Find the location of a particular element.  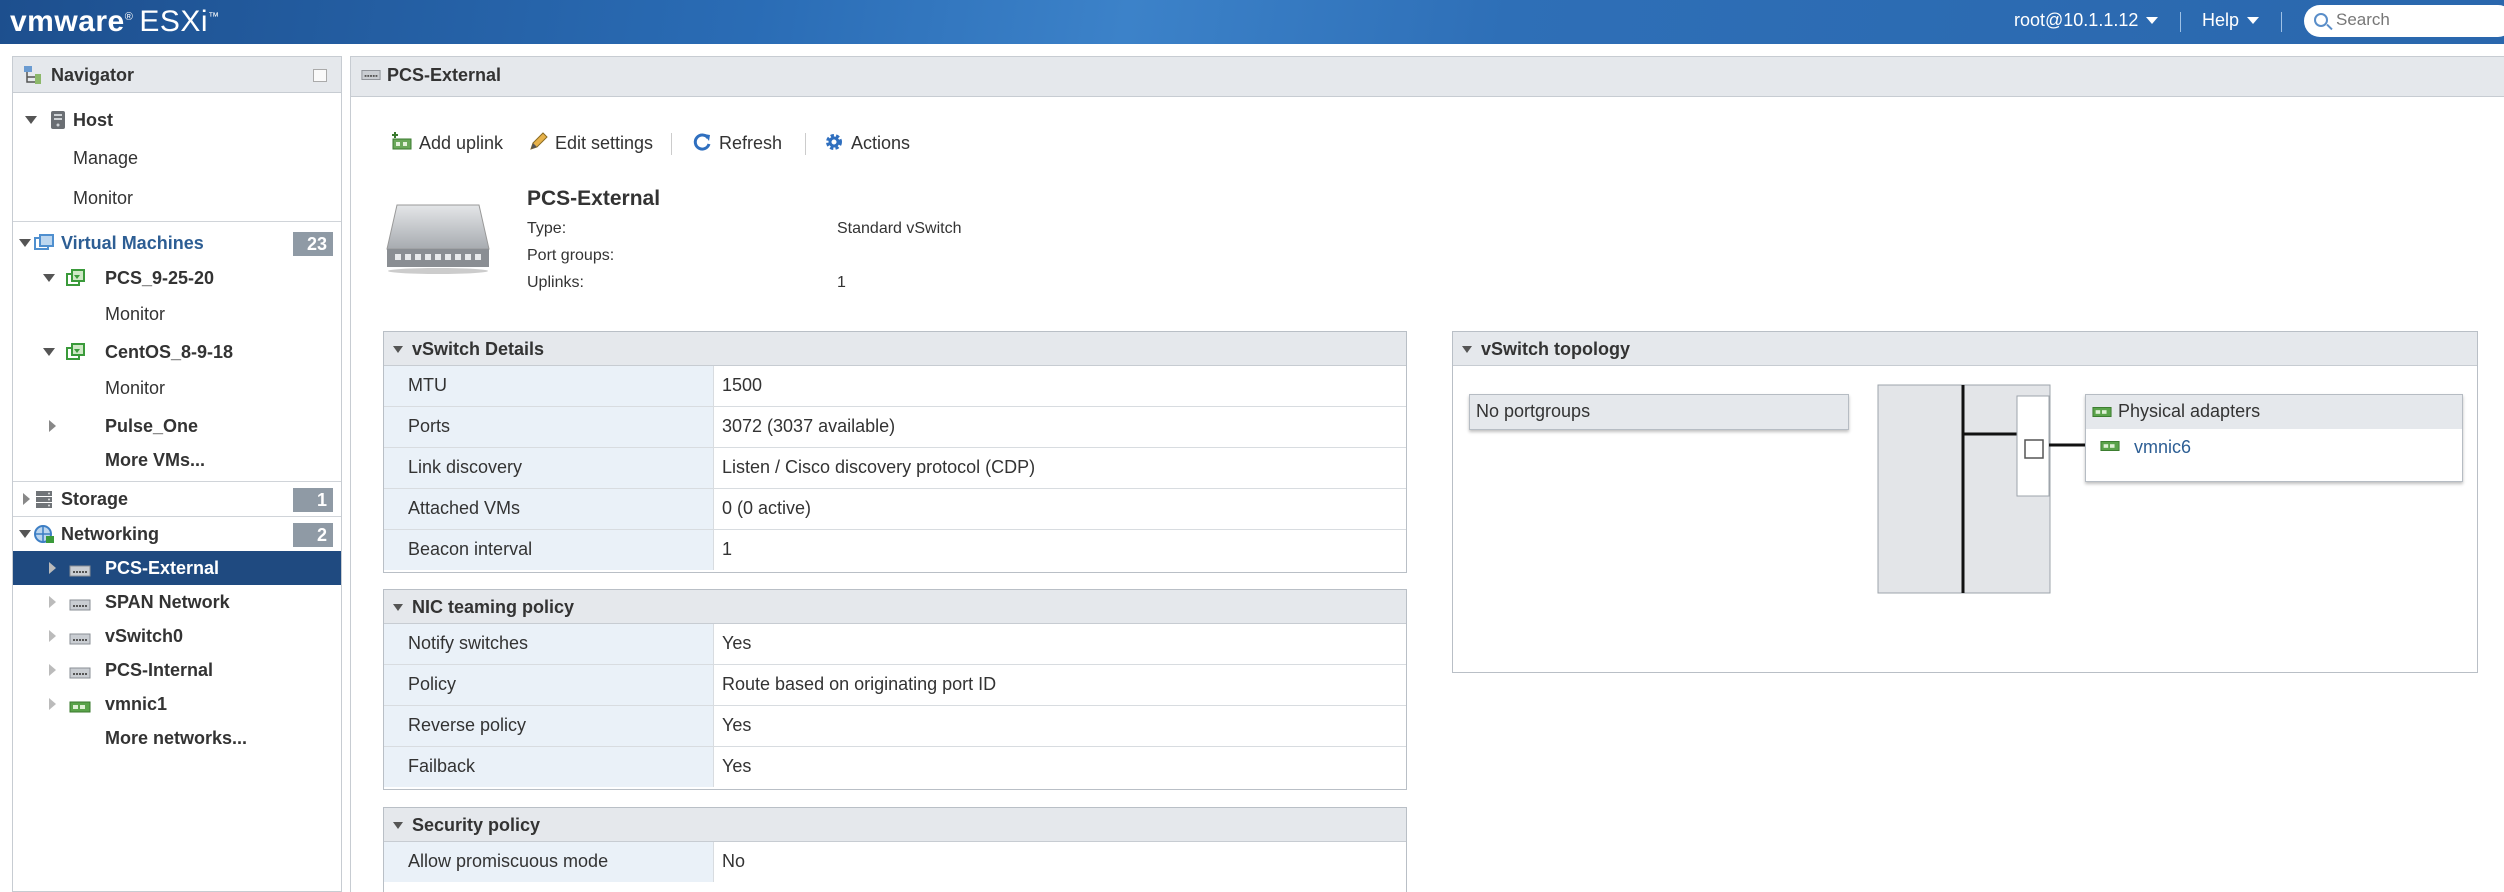

table-row: Ports 3072 (3037 available) is located at coordinates (895, 427).